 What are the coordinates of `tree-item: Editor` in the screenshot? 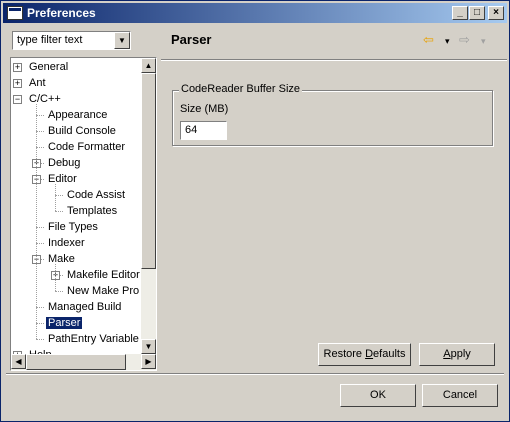 It's located at (62, 179).